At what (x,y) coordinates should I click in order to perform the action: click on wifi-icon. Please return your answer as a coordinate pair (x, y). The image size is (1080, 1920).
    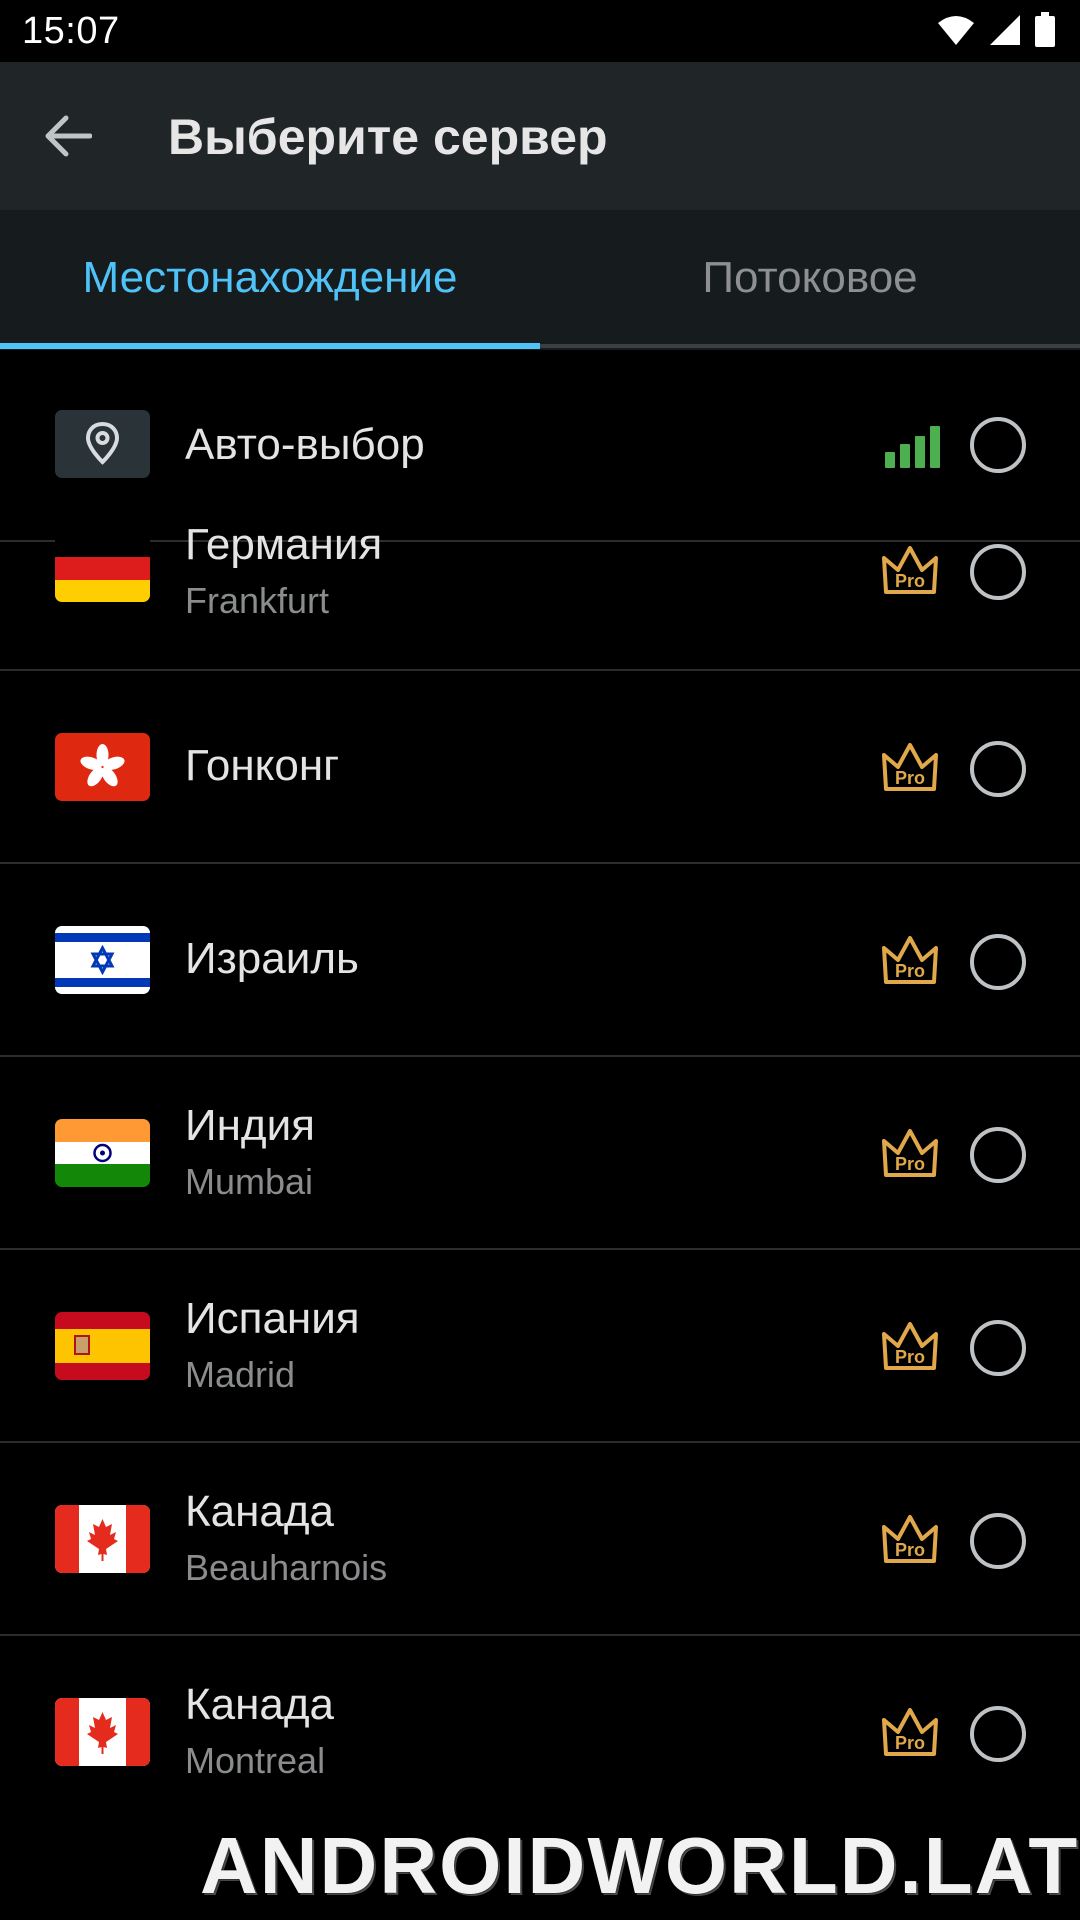
    Looking at the image, I should click on (956, 30).